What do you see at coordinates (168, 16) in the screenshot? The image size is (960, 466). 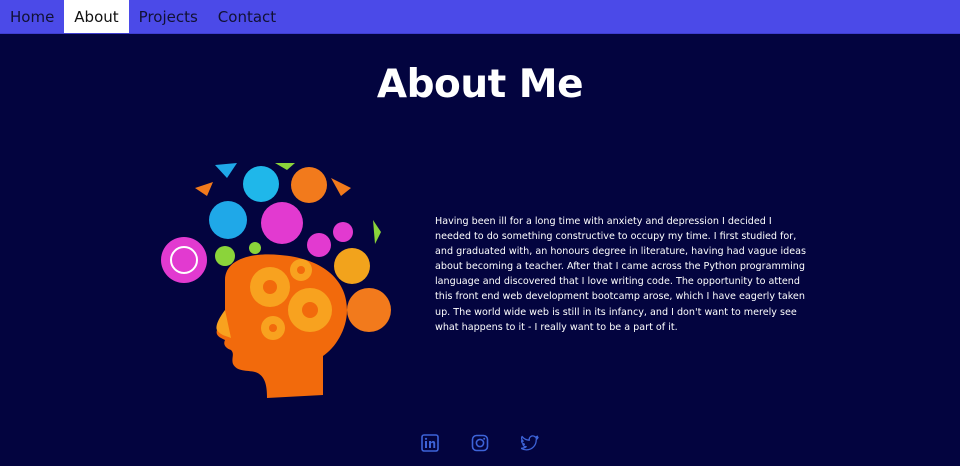 I see `nav-projects-link: Projects` at bounding box center [168, 16].